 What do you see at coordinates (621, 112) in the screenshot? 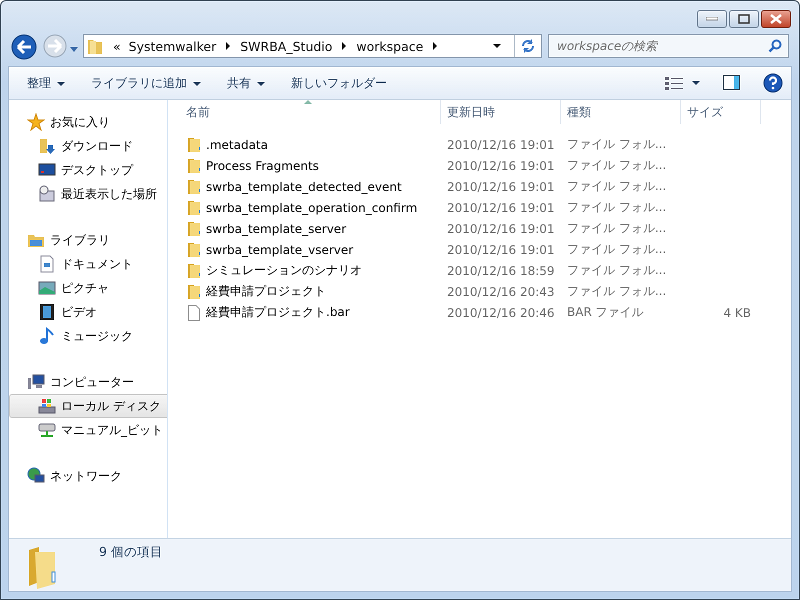
I see `column-header: 種類` at bounding box center [621, 112].